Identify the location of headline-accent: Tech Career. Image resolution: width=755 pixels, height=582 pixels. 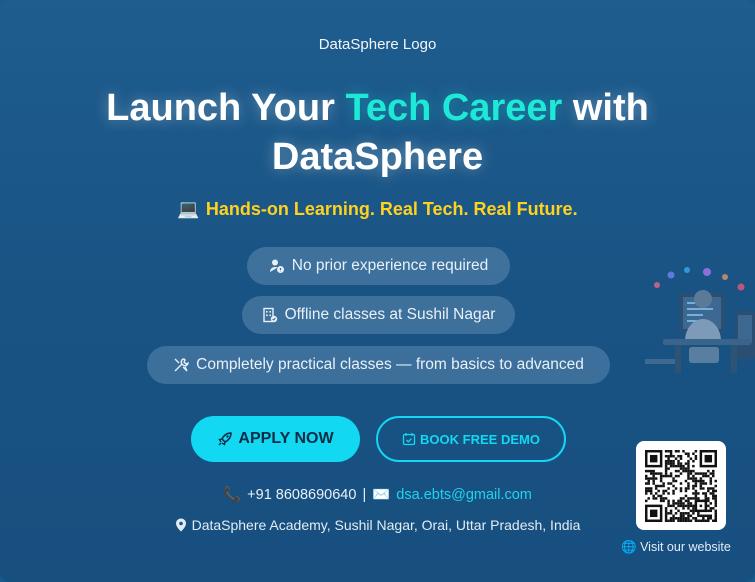
(454, 108).